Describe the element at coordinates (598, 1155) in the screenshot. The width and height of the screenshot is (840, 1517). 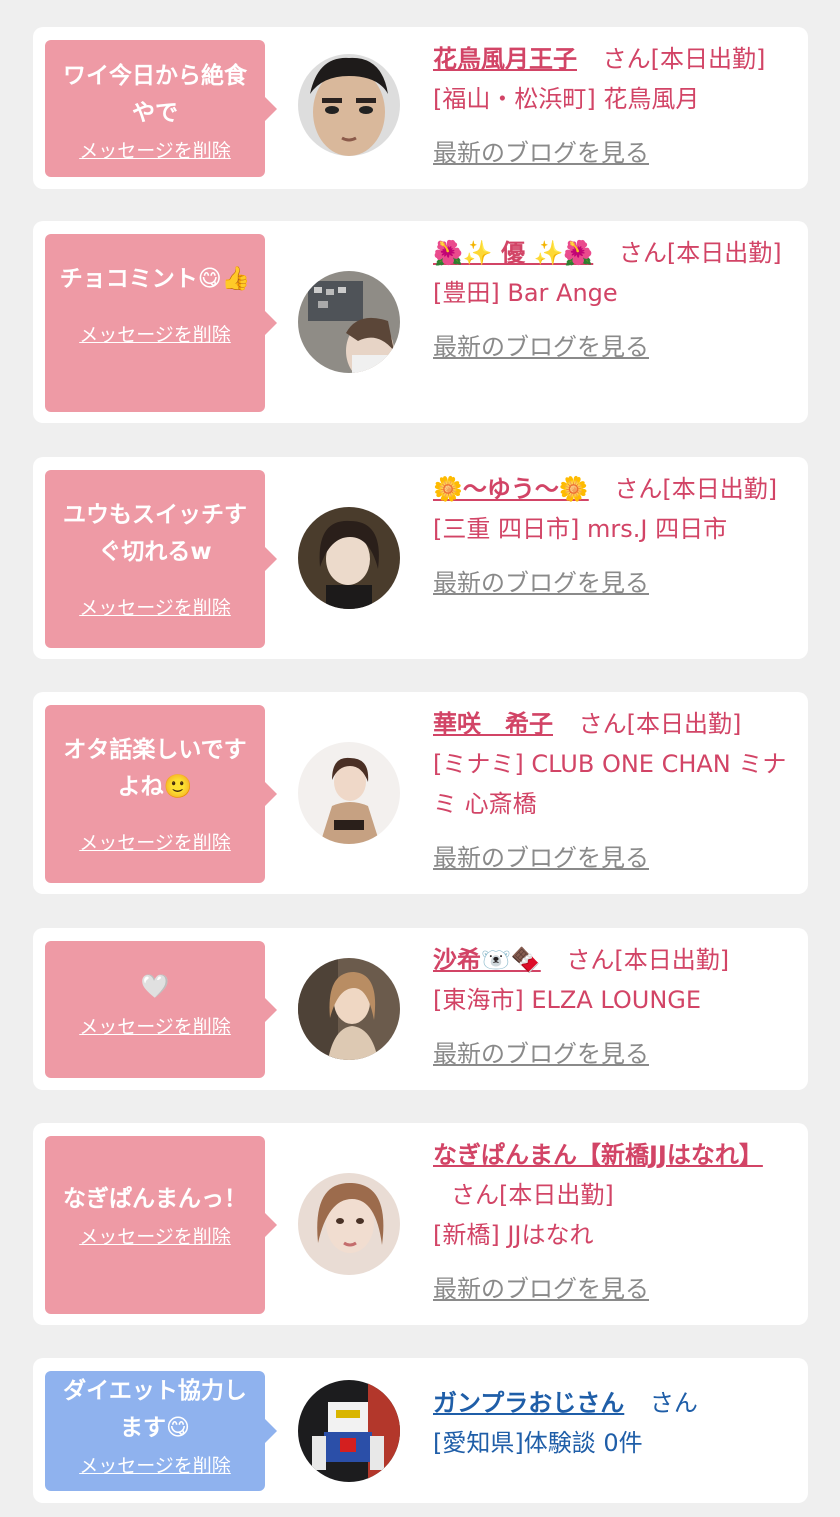
I see `user-name-link: なぎぱんまん【新橋JJはなれ】` at that location.